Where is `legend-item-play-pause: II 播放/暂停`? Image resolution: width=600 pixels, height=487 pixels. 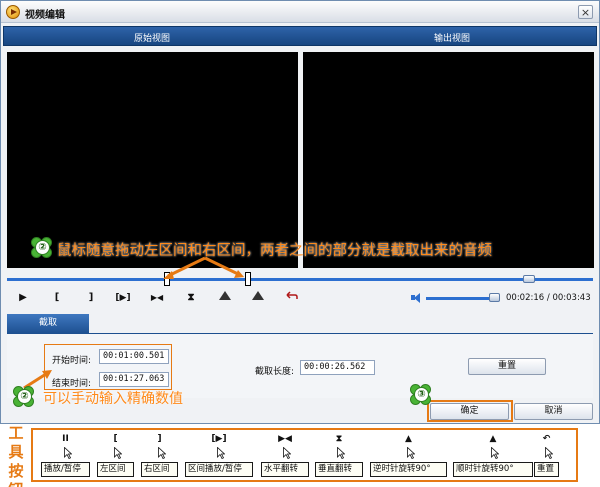 legend-item-play-pause: II 播放/暂停 is located at coordinates (65, 456).